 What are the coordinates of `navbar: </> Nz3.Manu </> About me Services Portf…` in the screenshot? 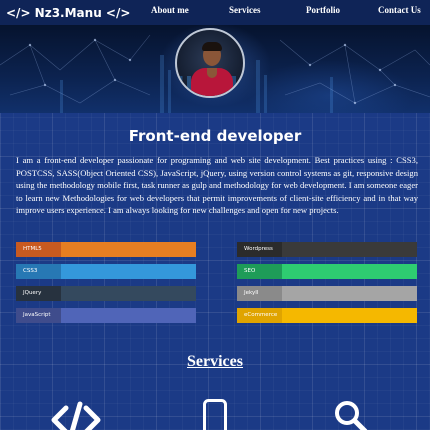 It's located at (215, 12).